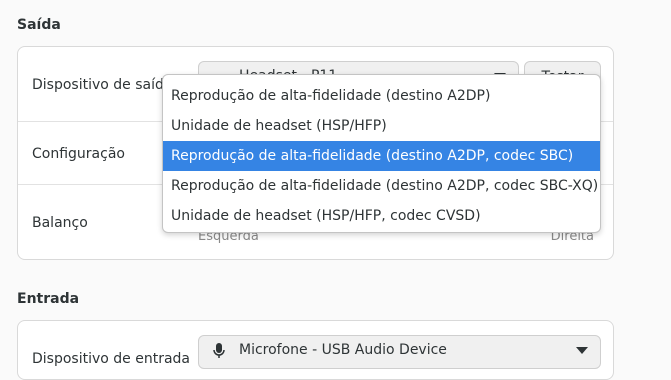 The image size is (671, 380). What do you see at coordinates (219, 353) in the screenshot?
I see `microphone-icon` at bounding box center [219, 353].